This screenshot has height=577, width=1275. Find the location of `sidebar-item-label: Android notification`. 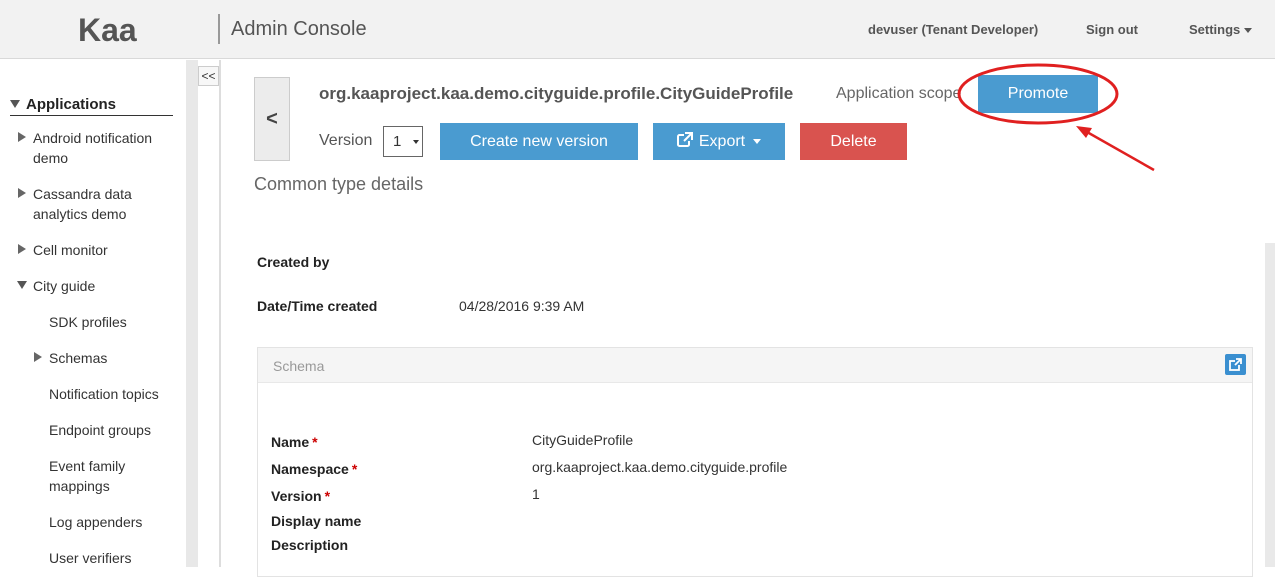

sidebar-item-label: Android notification is located at coordinates (93, 138).